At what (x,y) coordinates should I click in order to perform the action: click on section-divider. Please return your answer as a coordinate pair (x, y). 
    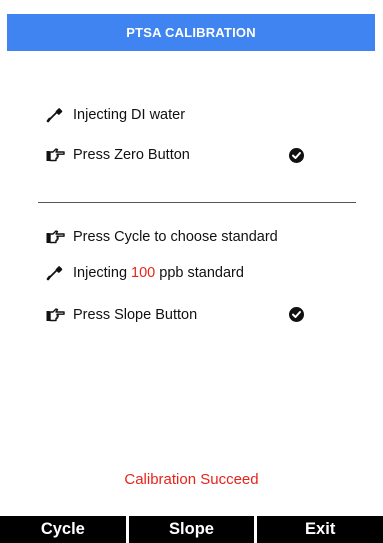
    Looking at the image, I should click on (197, 202).